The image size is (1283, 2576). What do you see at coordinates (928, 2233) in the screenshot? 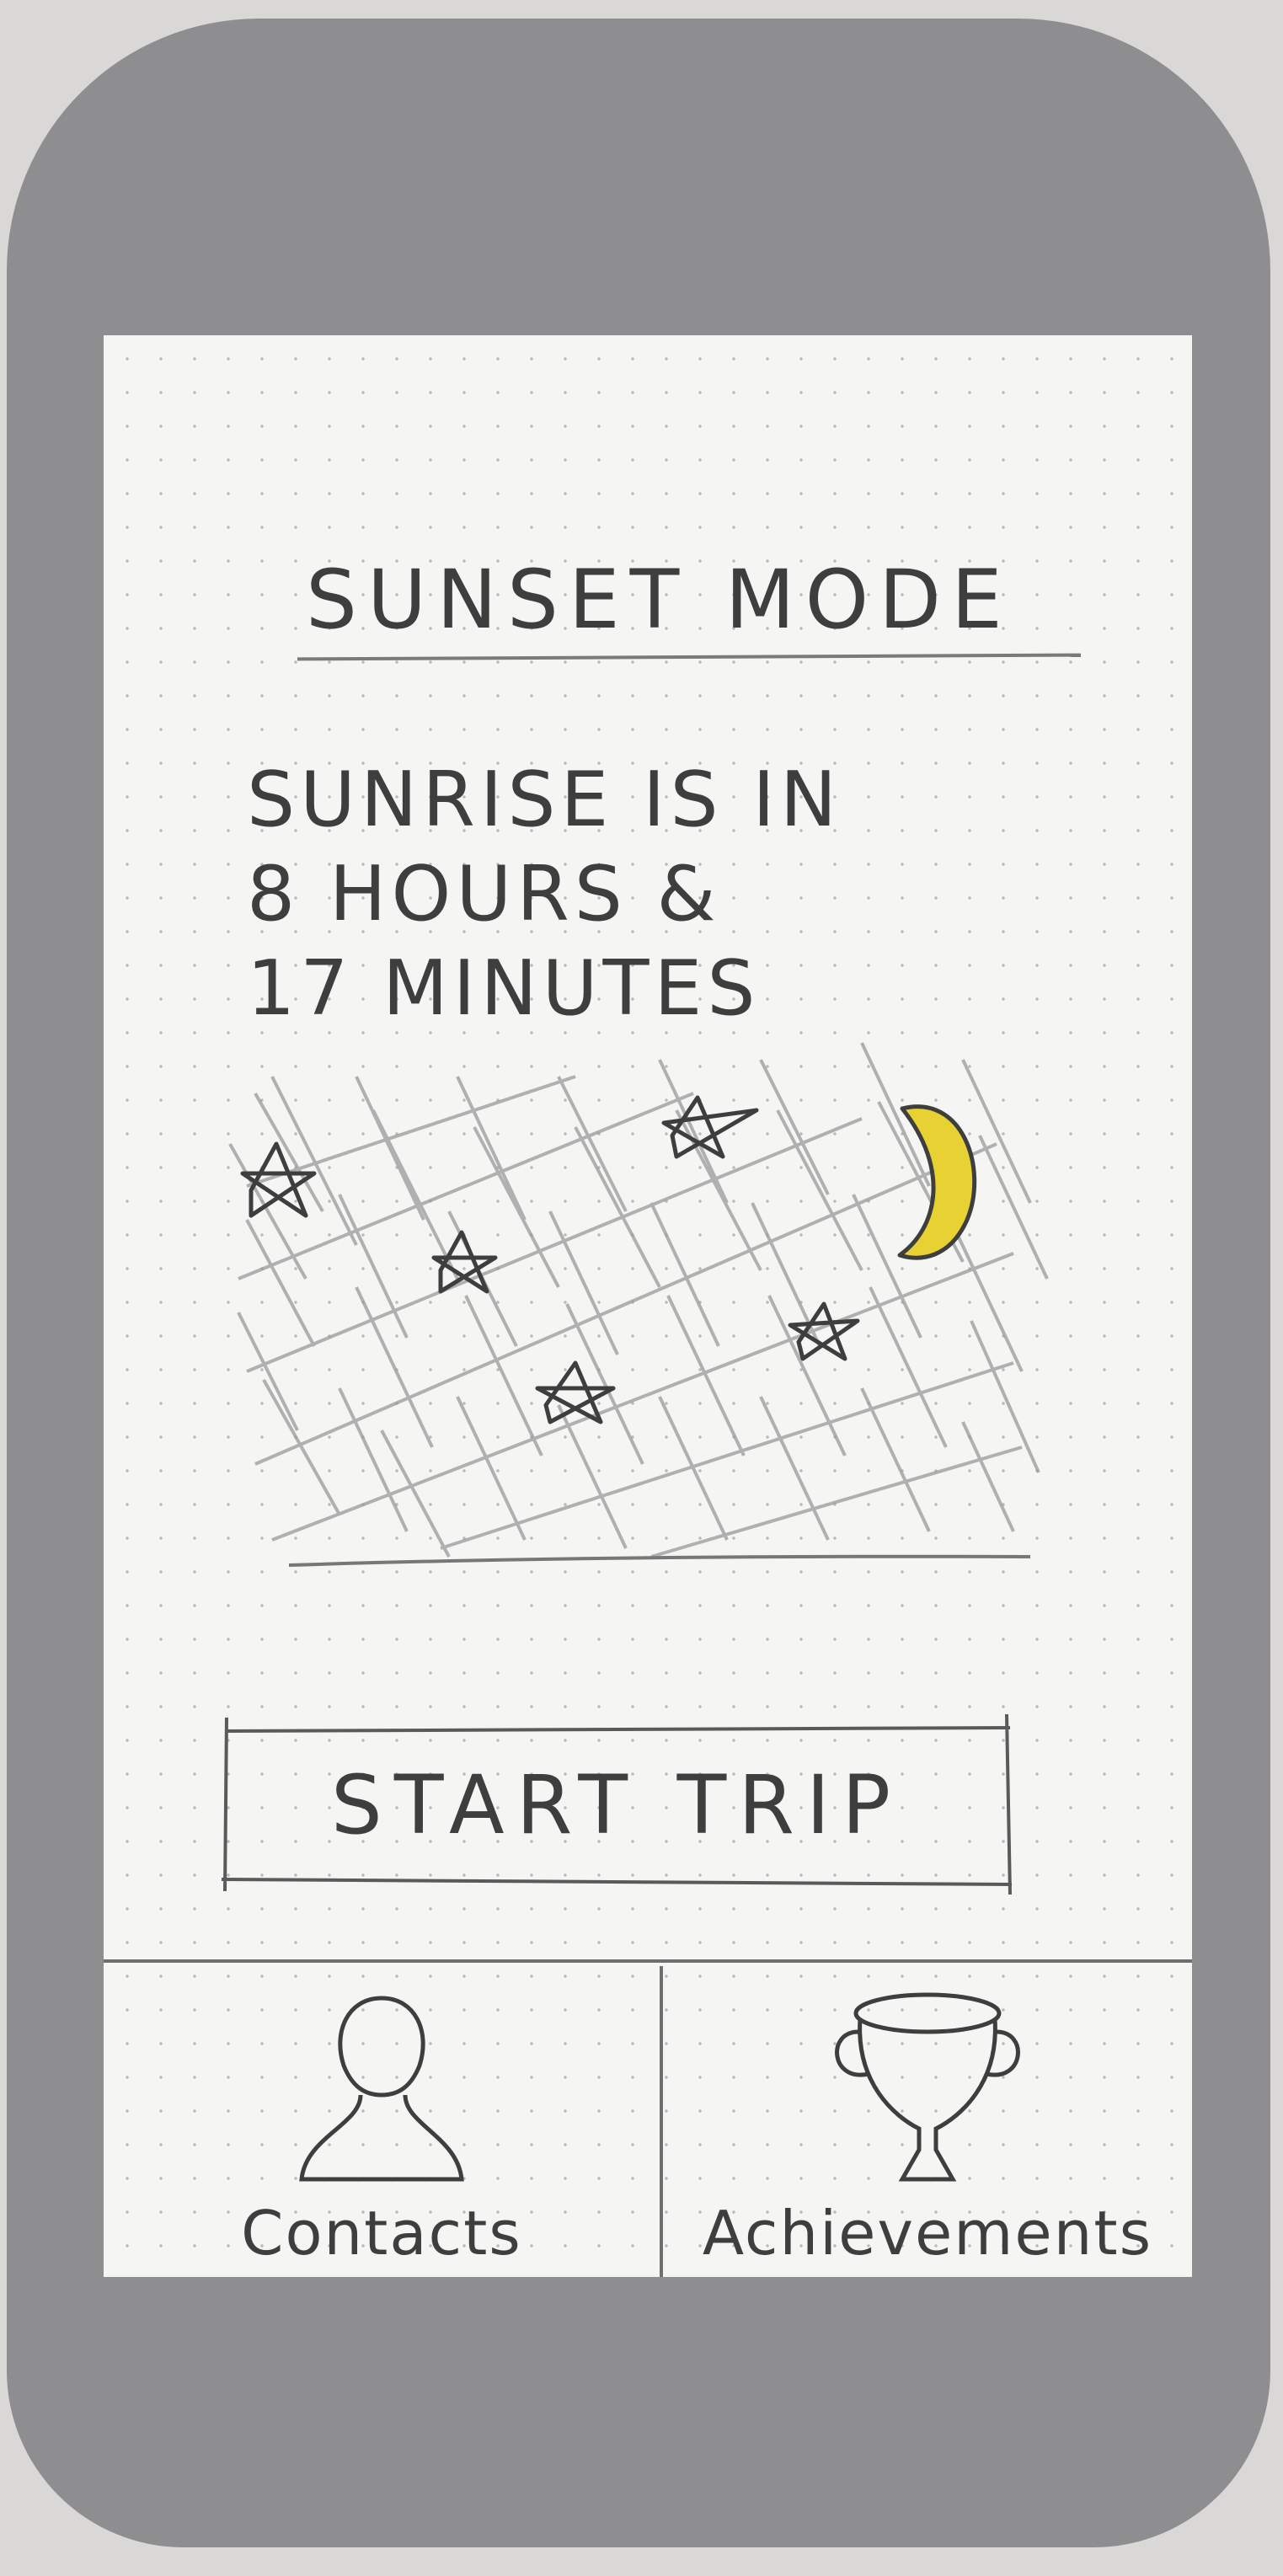
I see `nav-label-achievements: Achievements` at bounding box center [928, 2233].